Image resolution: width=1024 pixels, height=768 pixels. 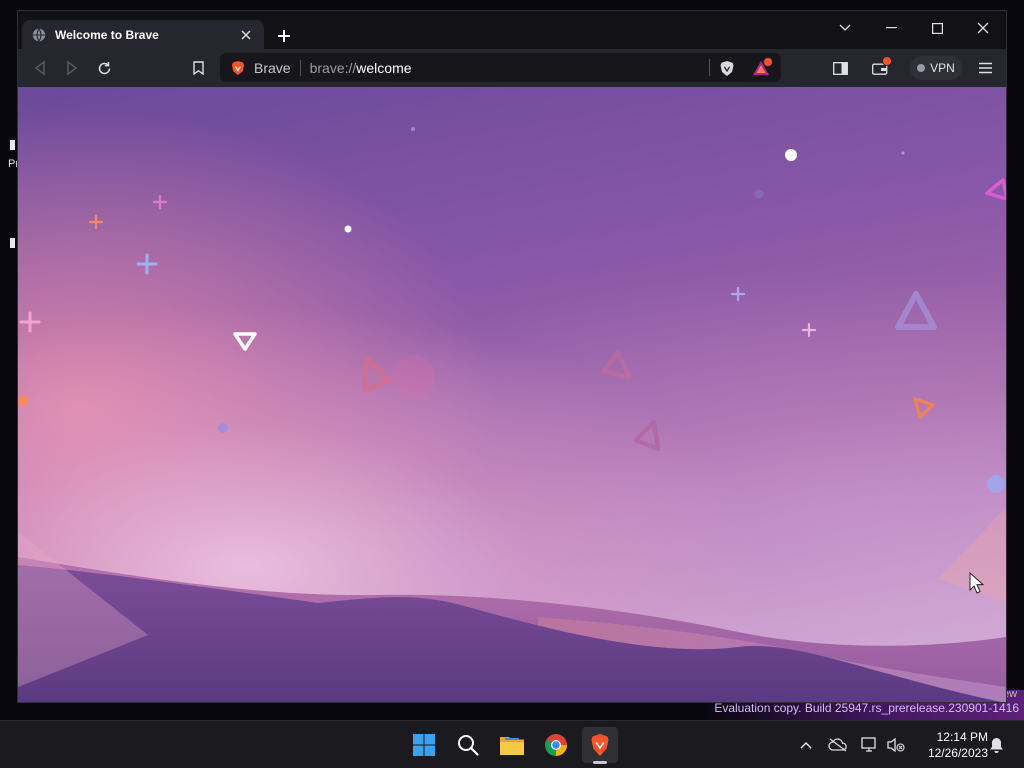 I want to click on plus-icon, so click(x=284, y=36).